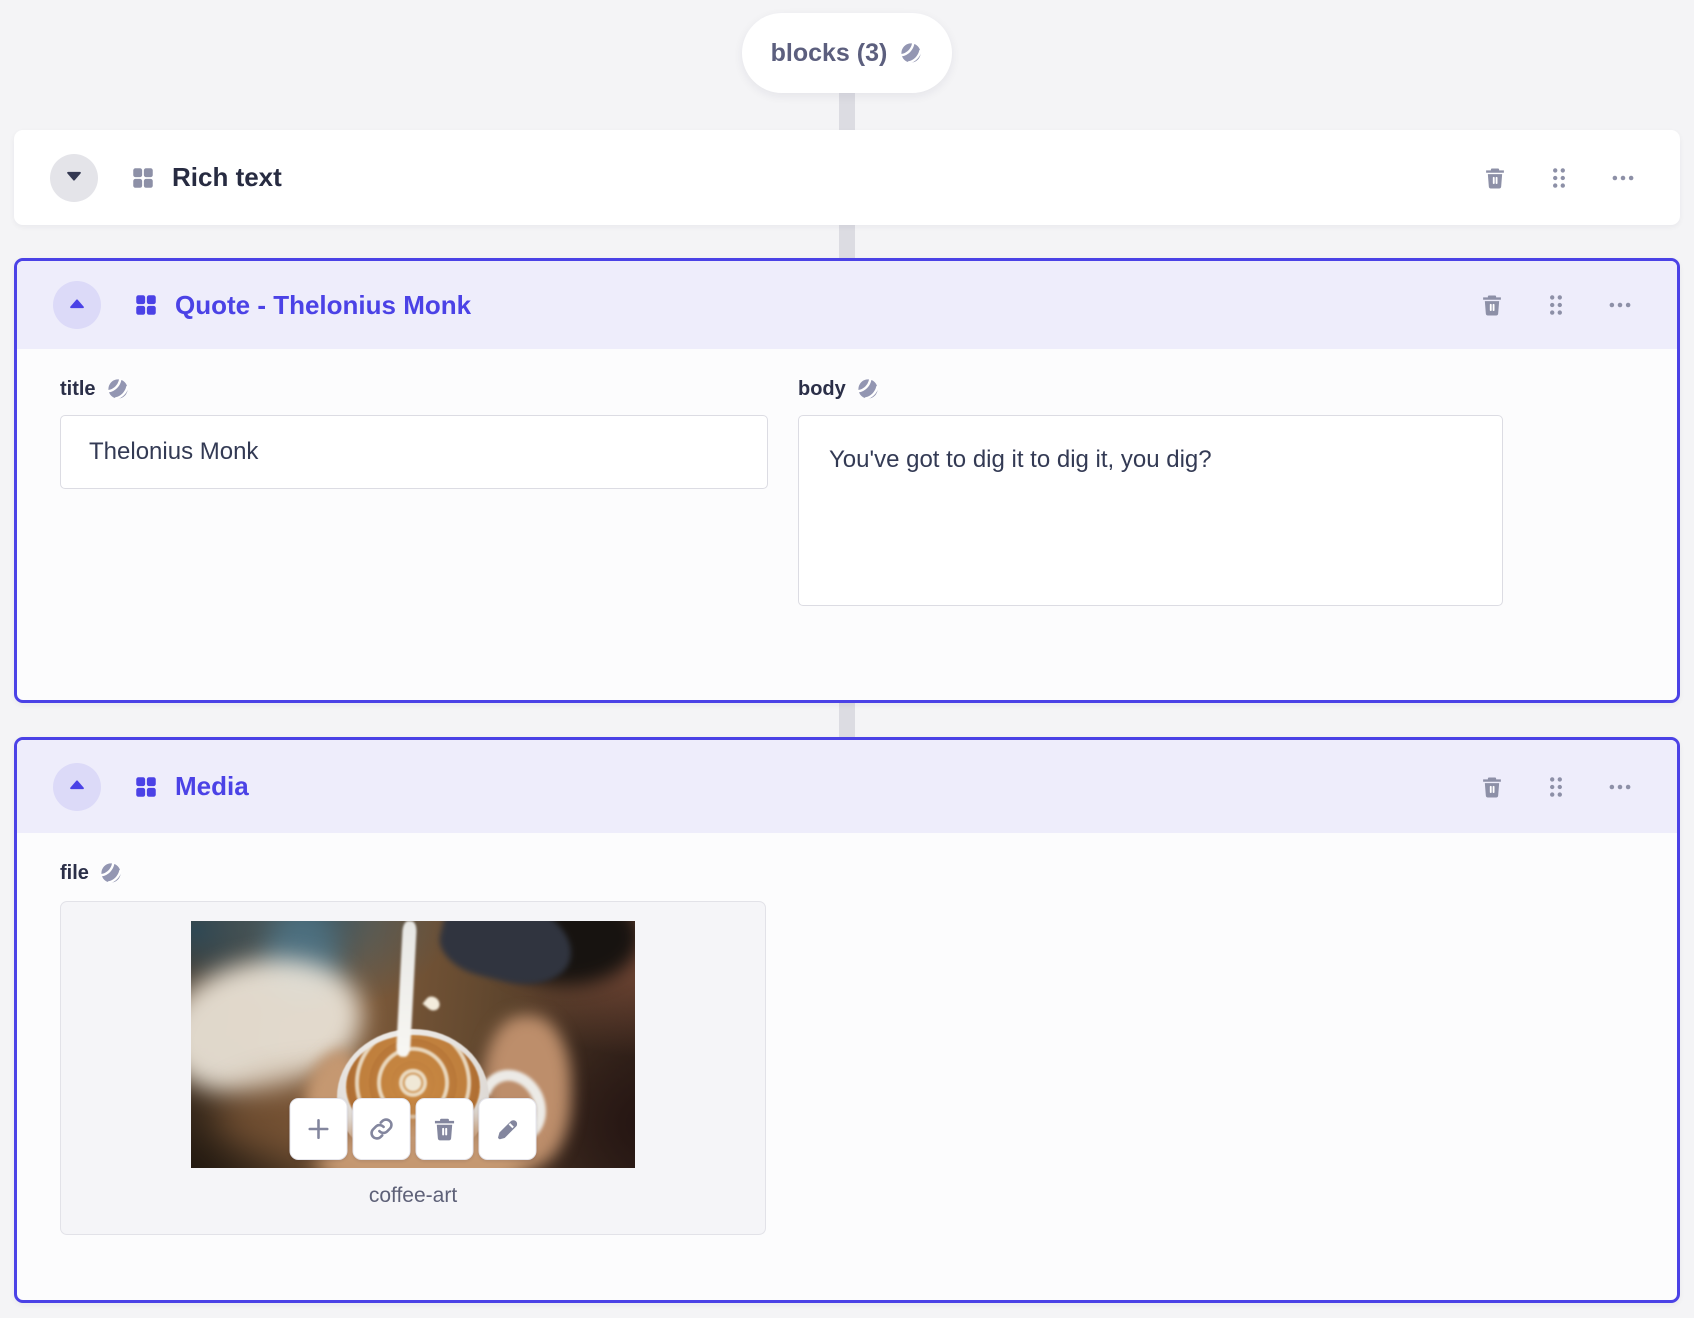 Image resolution: width=1694 pixels, height=1318 pixels. Describe the element at coordinates (868, 873) in the screenshot. I see `field-label-file: file` at that location.